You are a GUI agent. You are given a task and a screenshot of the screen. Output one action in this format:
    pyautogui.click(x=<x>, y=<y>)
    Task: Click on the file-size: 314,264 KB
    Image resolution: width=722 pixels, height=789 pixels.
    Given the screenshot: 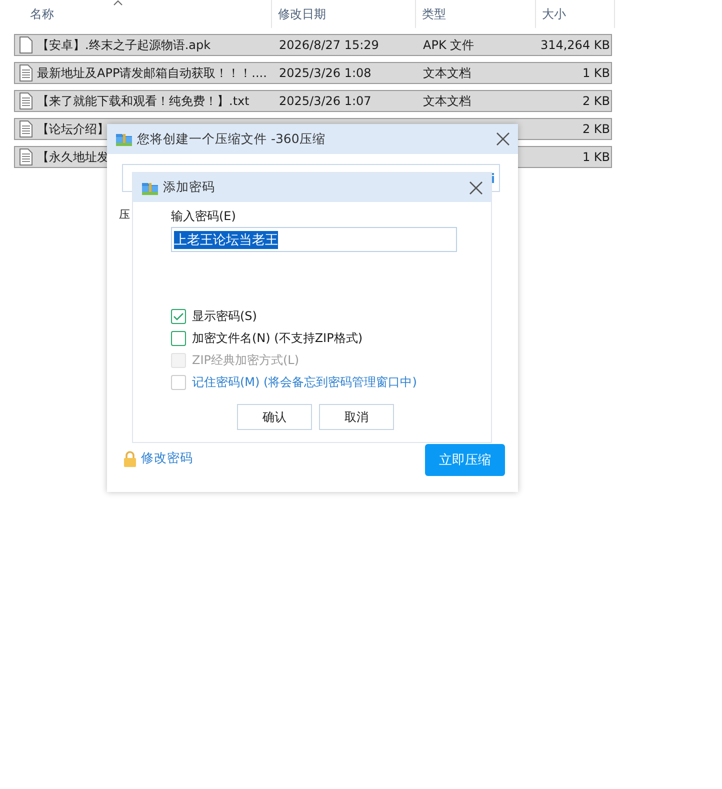 What is the action you would take?
    pyautogui.click(x=575, y=45)
    